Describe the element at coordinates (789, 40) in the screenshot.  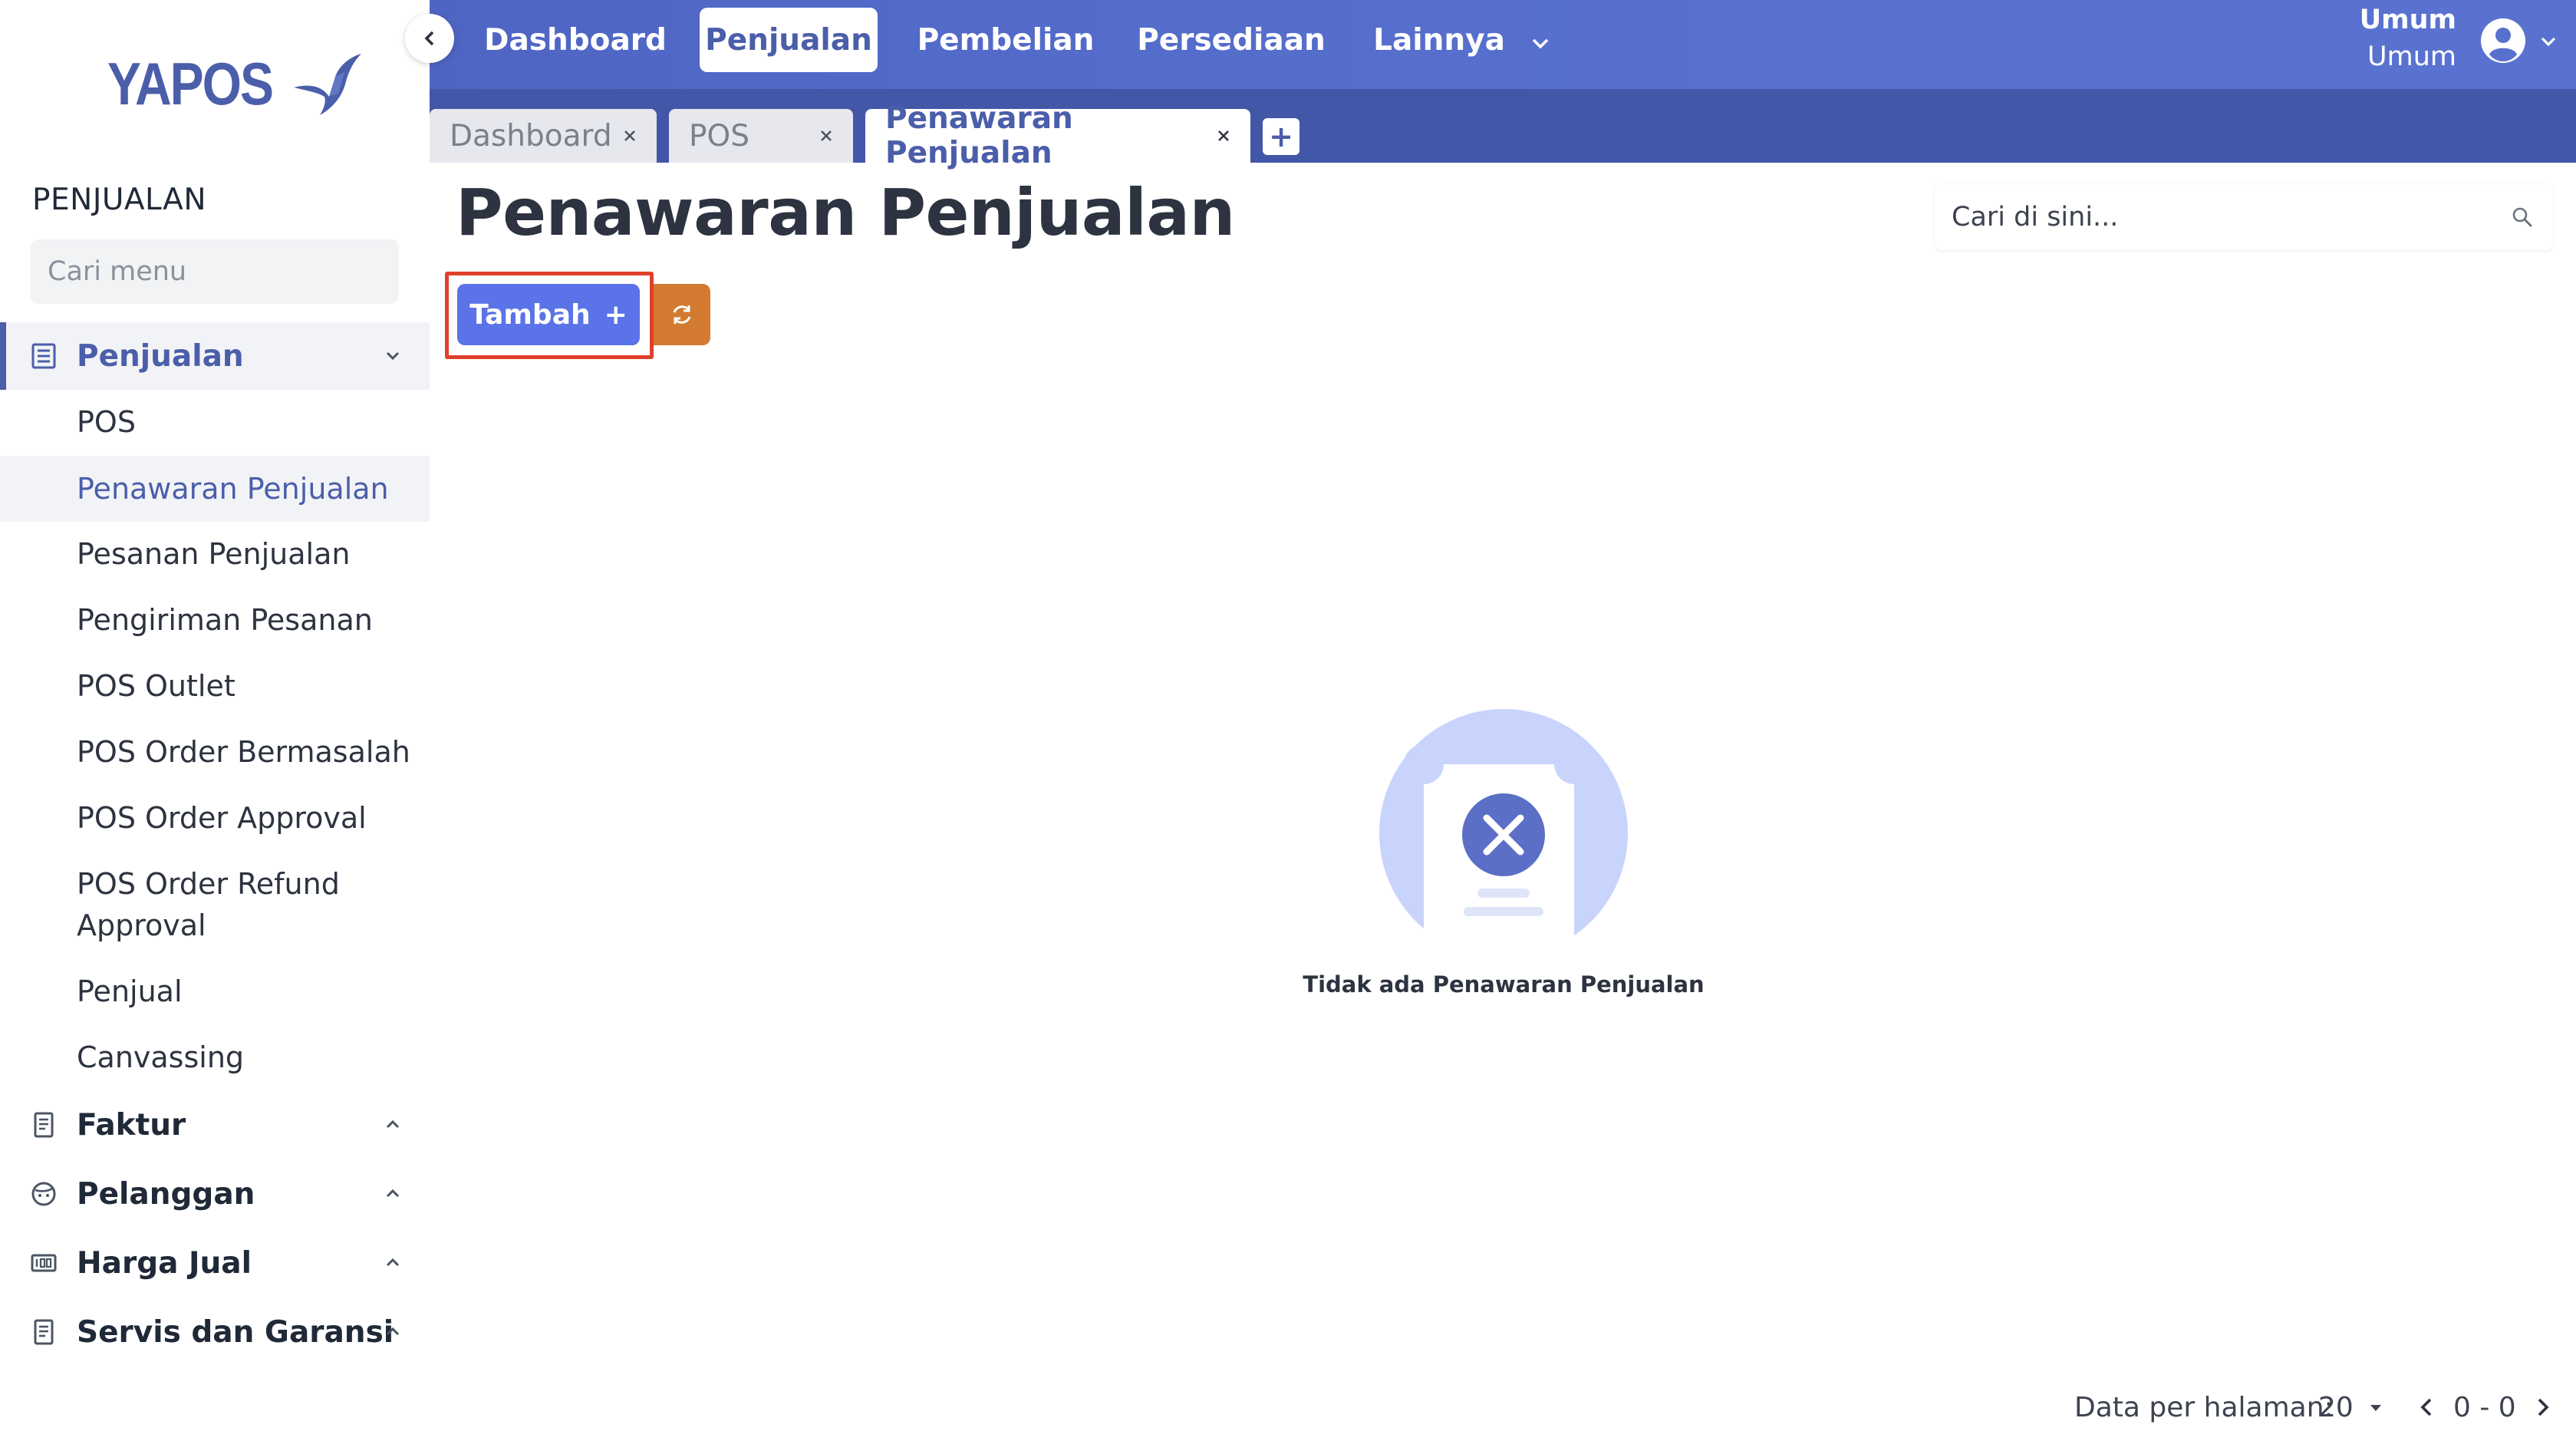
I see `topnav-penjualan: Penjualan` at that location.